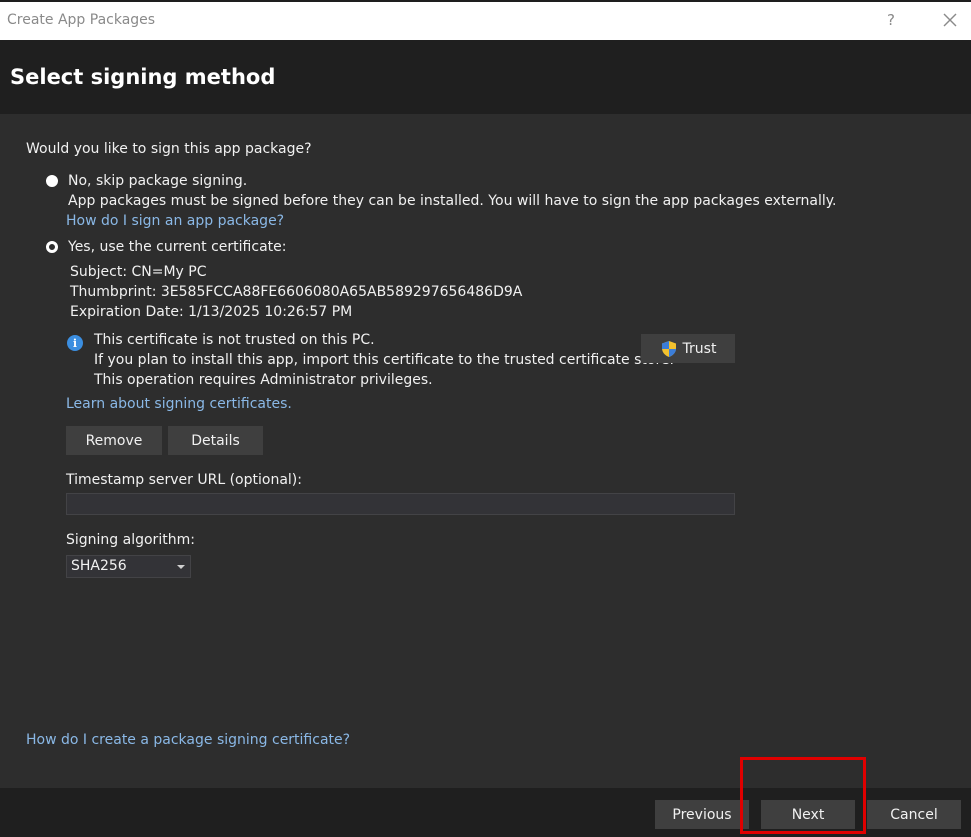 The height and width of the screenshot is (837, 971). Describe the element at coordinates (485, 20) in the screenshot. I see `title-bar: Create App Packages ?` at that location.